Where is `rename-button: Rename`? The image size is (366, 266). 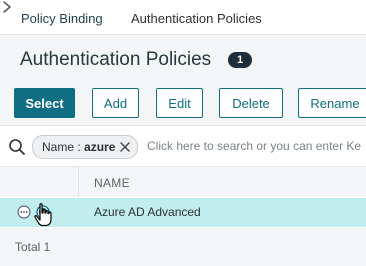 rename-button: Rename is located at coordinates (332, 103).